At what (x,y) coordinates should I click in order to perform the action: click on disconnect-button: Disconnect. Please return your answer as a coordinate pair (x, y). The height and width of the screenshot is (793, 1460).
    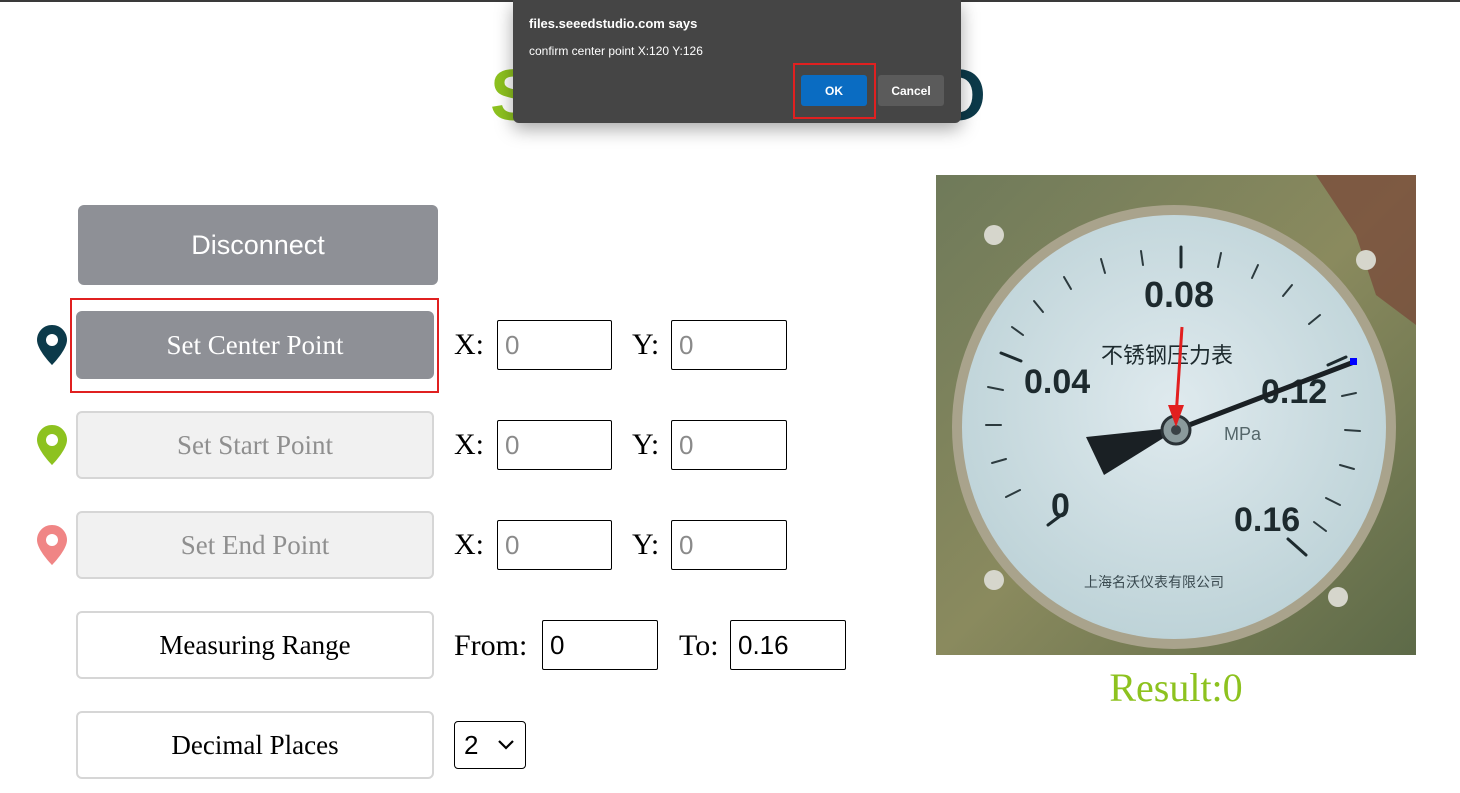
    Looking at the image, I should click on (258, 245).